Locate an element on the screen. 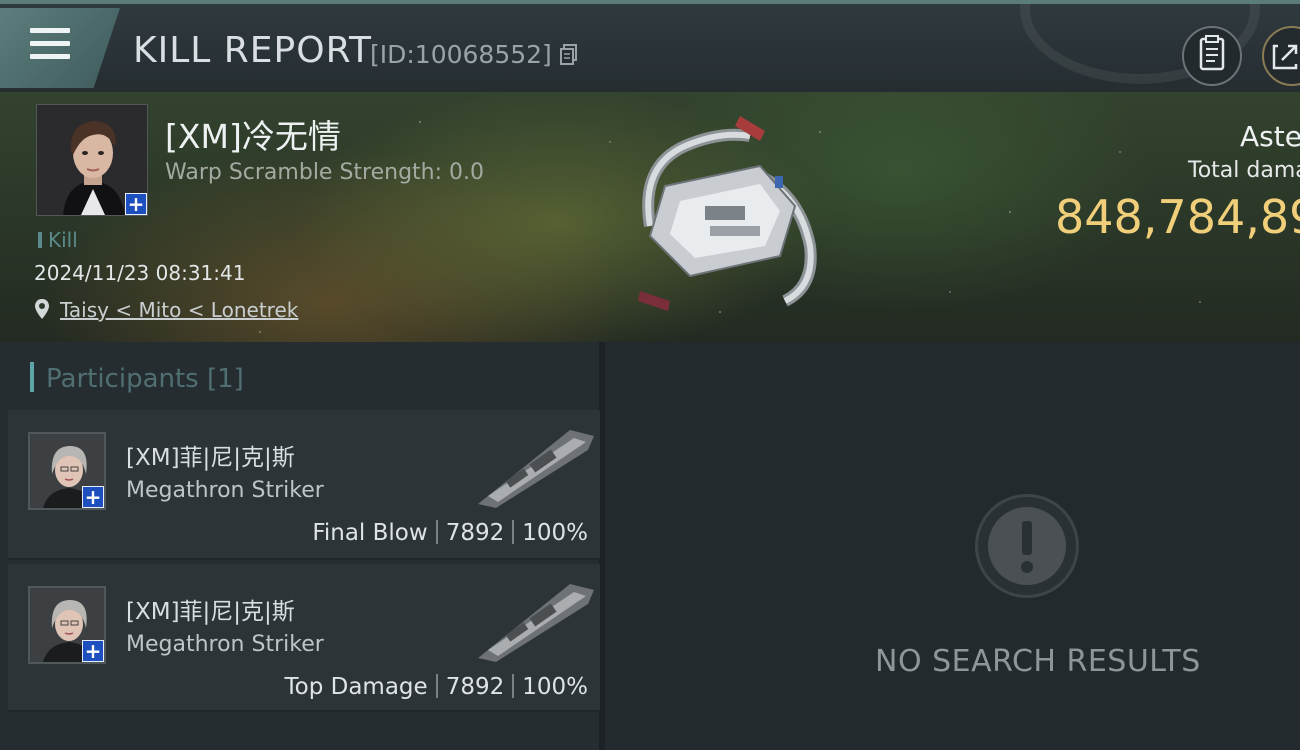 Image resolution: width=1300 pixels, height=750 pixels. kill-tag: Kill is located at coordinates (58, 240).